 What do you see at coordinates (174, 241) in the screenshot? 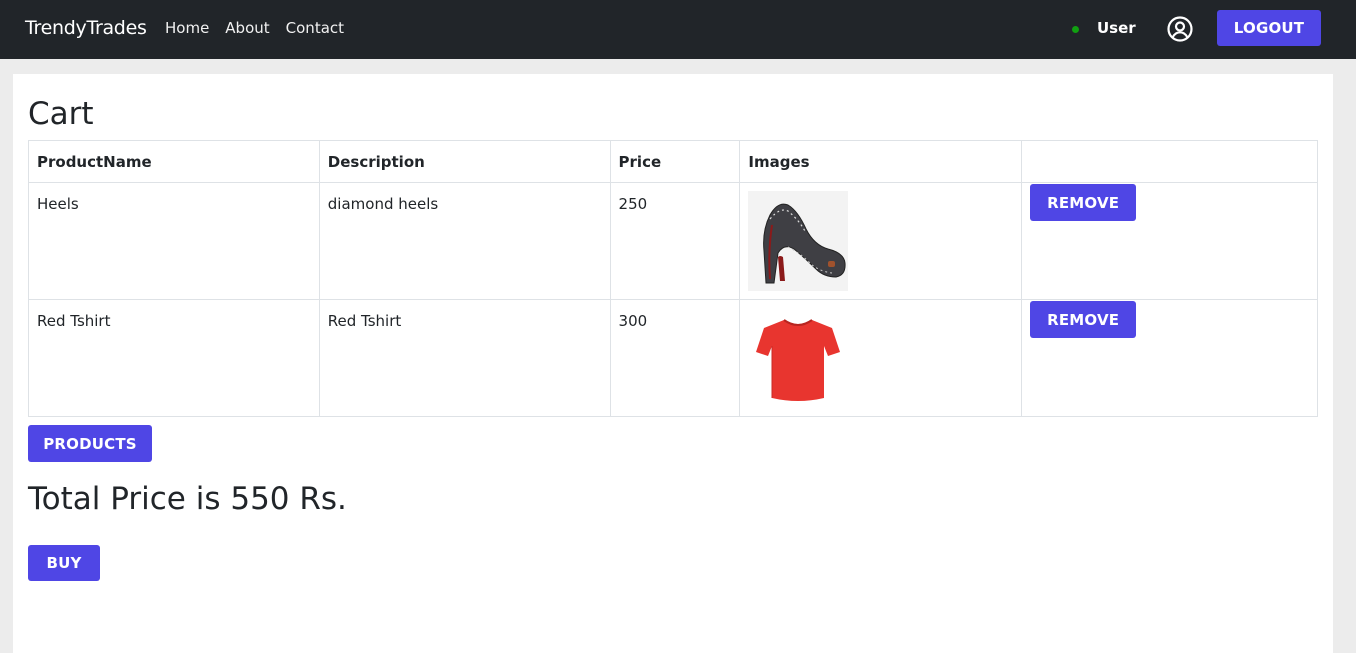
I see `product-name-cell: Heels` at bounding box center [174, 241].